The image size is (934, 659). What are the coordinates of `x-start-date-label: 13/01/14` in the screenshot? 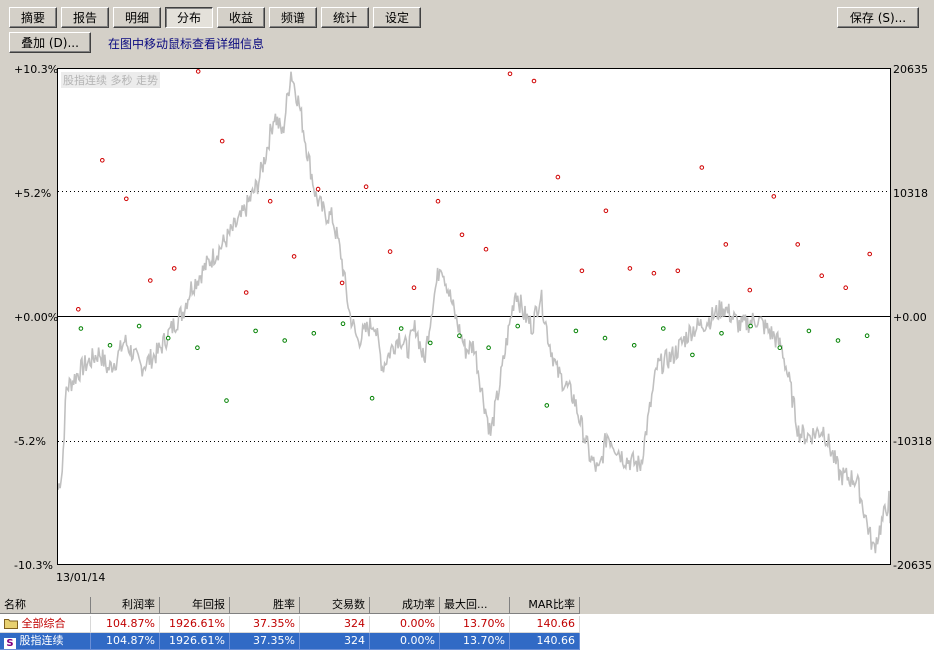 It's located at (81, 577).